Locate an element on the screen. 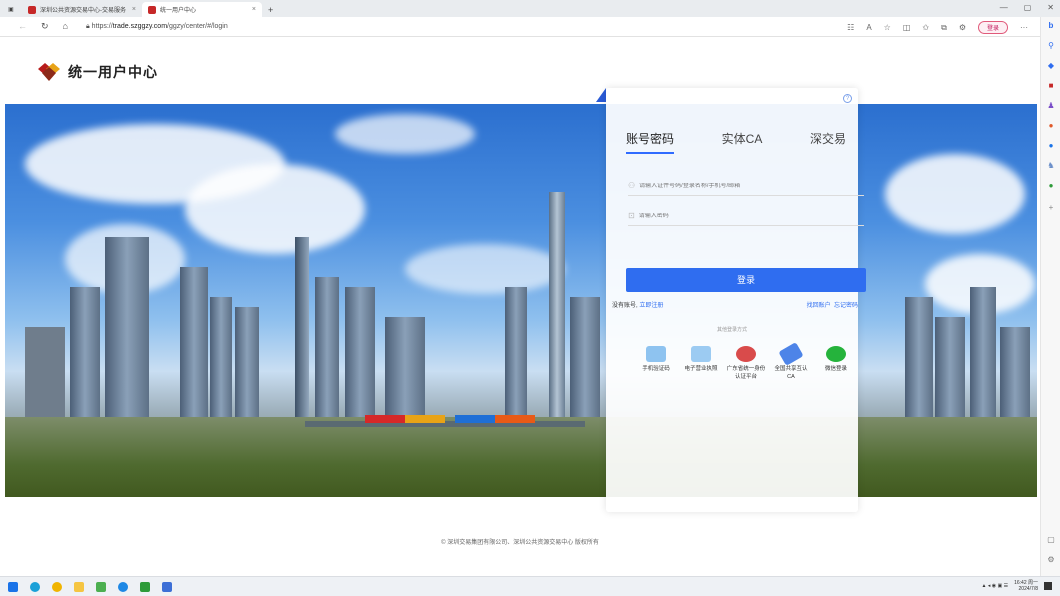  browser-tab-login: 统一用户中心 × is located at coordinates (202, 9).